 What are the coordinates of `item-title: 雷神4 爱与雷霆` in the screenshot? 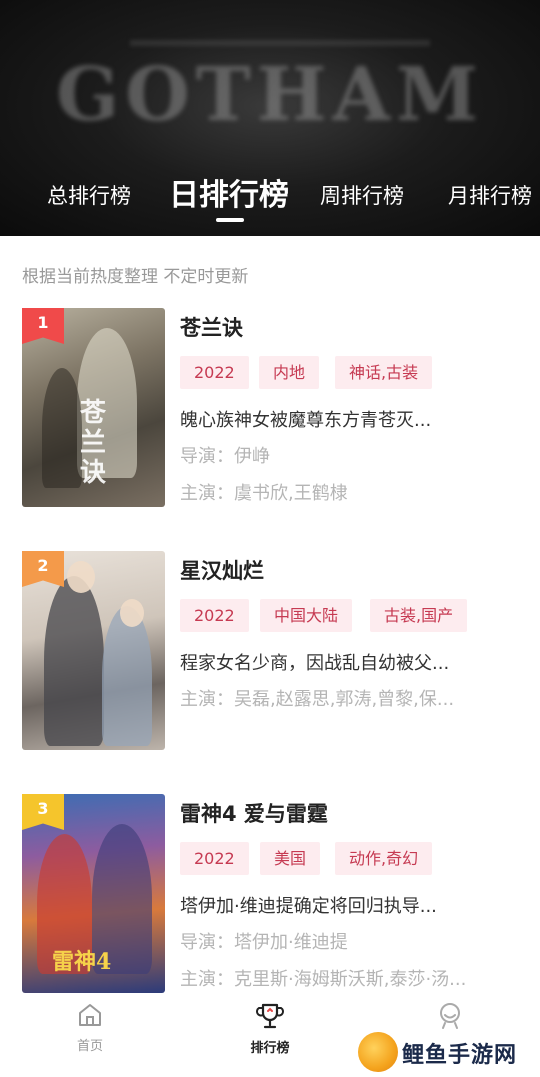 It's located at (254, 813).